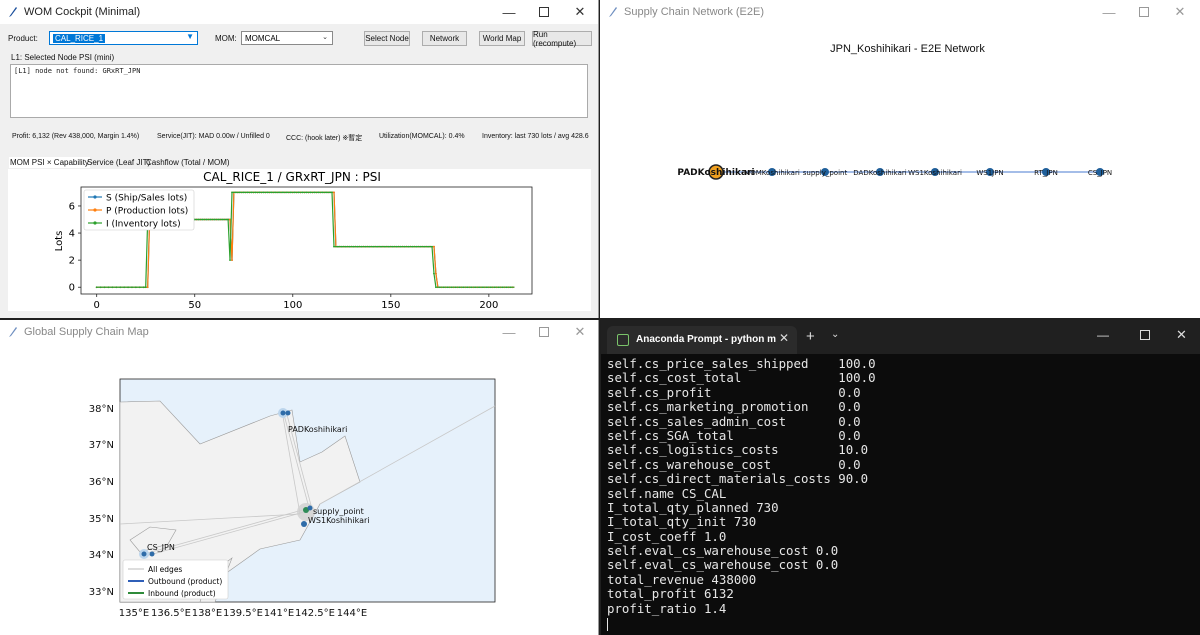 This screenshot has width=1200, height=635. Describe the element at coordinates (738, 479) in the screenshot. I see `terminal-line: self.cs_direct_materials_costs 90.0` at that location.